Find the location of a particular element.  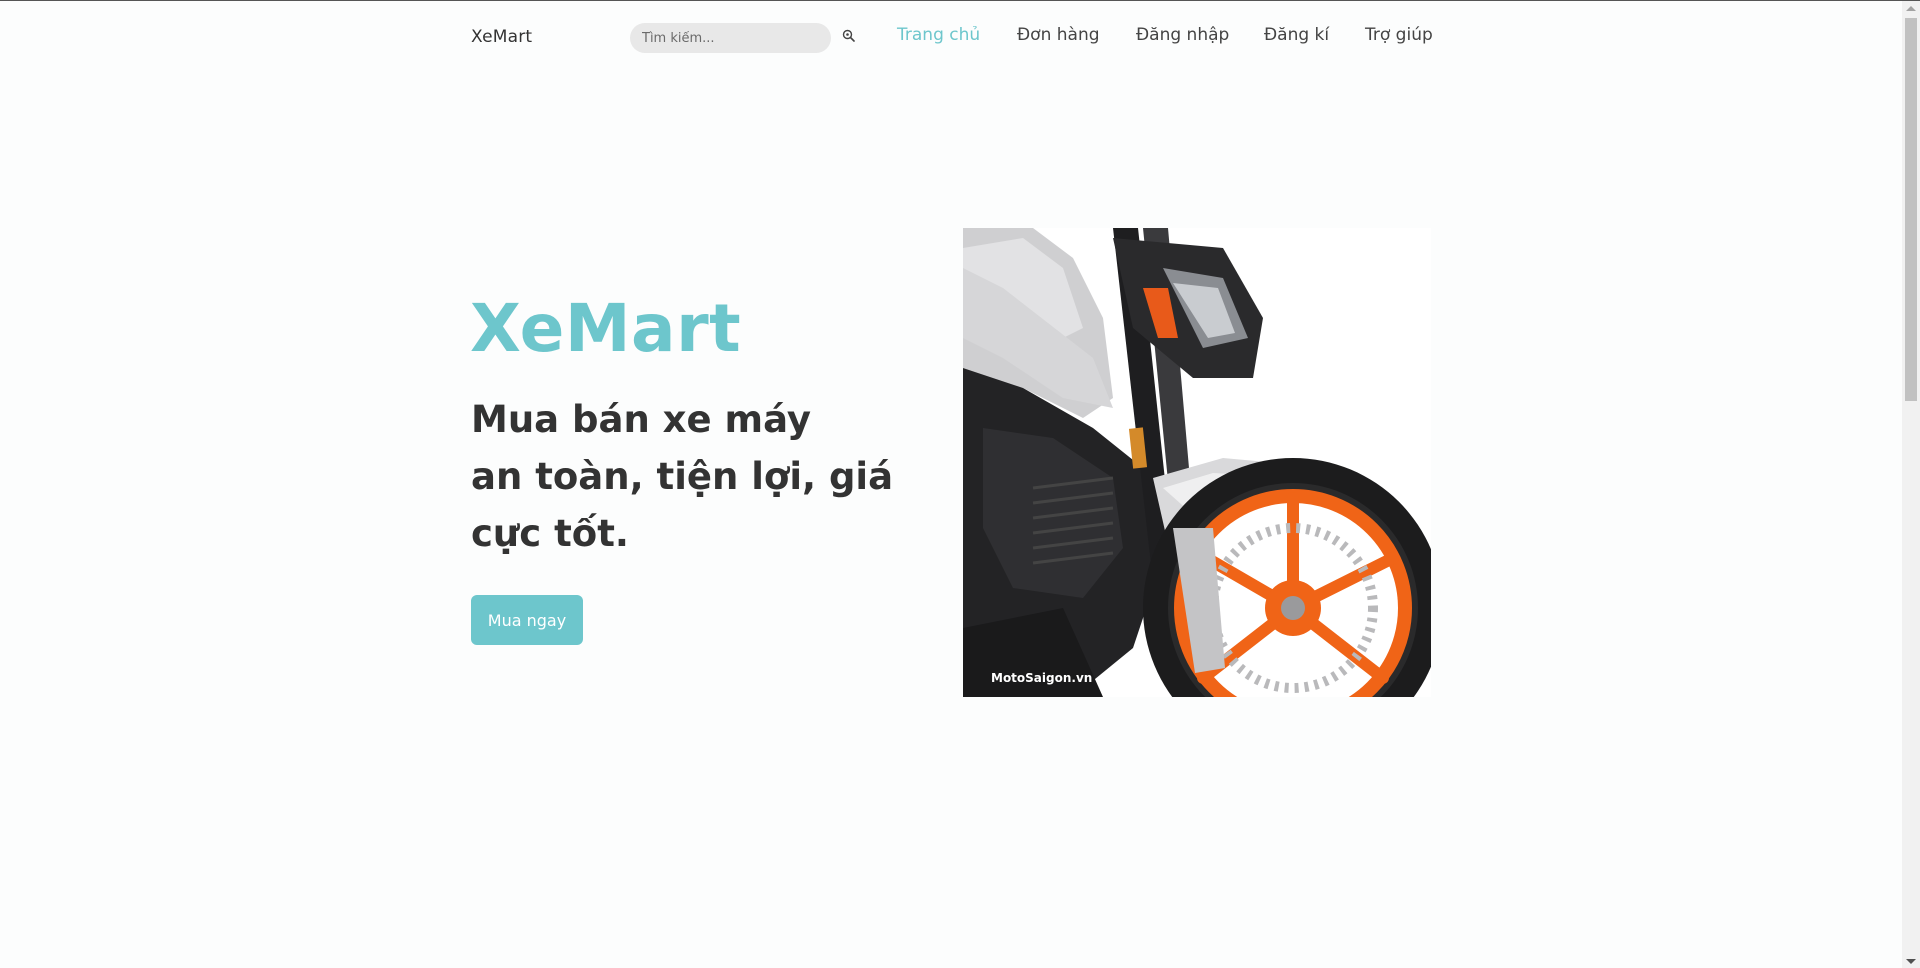

search-button is located at coordinates (848, 36).